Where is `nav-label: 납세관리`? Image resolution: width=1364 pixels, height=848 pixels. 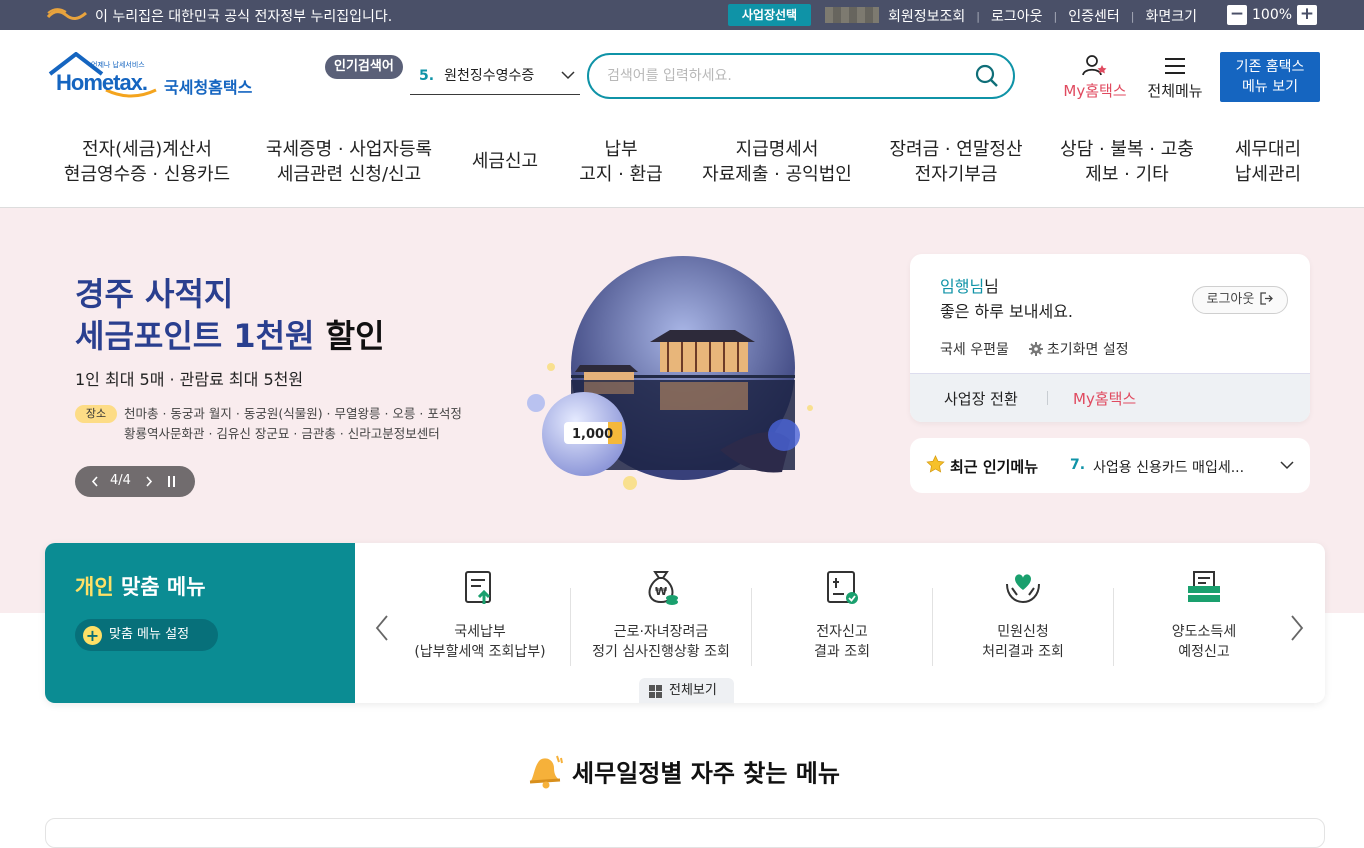 nav-label: 납세관리 is located at coordinates (1268, 174).